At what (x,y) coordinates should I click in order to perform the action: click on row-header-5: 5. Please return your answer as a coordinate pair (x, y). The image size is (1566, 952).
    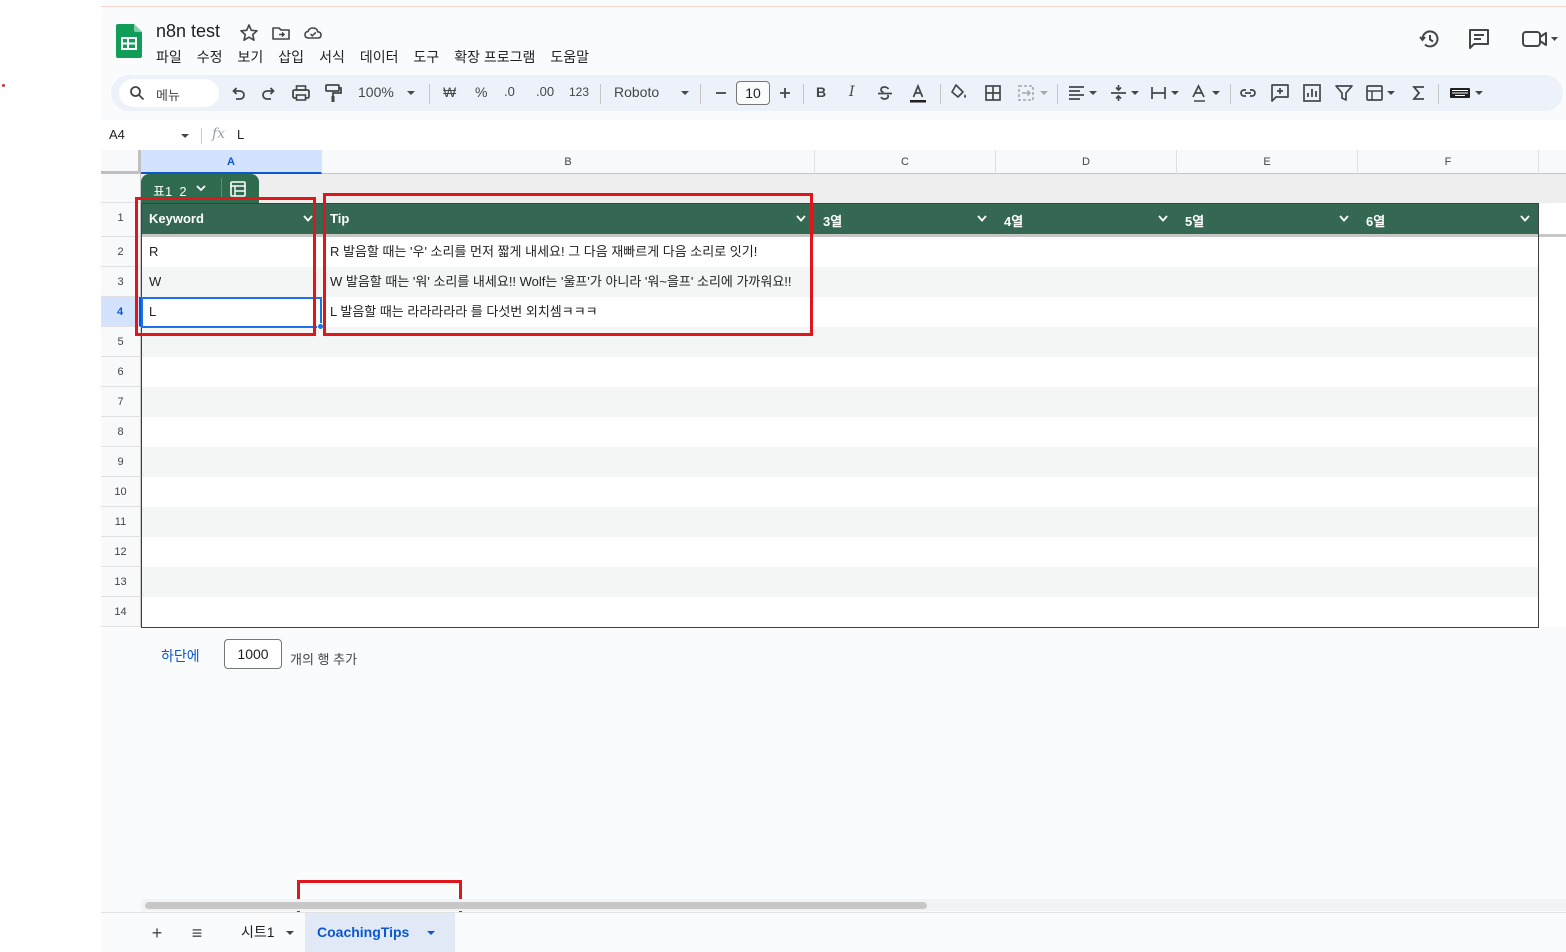
    Looking at the image, I should click on (121, 342).